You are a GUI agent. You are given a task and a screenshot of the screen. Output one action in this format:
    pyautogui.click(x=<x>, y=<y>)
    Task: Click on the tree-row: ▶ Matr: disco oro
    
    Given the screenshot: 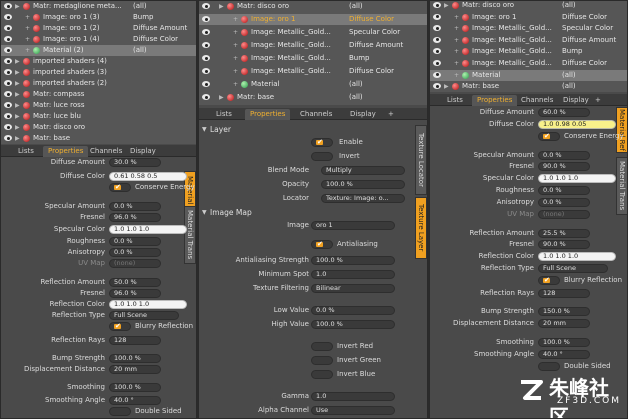 What is the action you would take?
    pyautogui.click(x=98, y=127)
    